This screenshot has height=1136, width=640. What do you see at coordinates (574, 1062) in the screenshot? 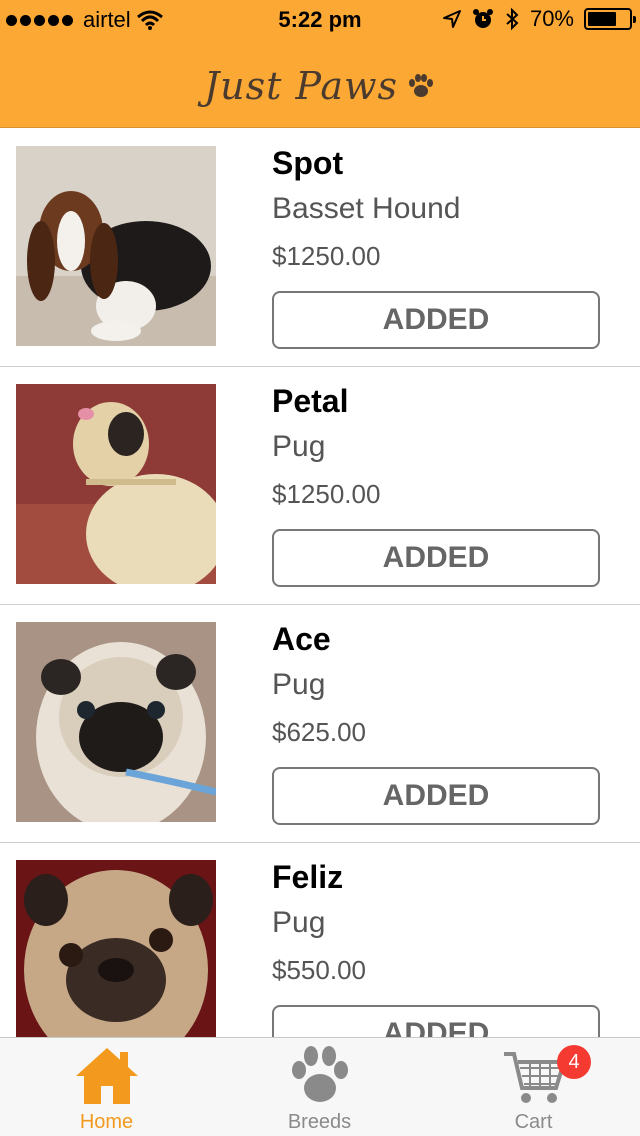
I see `cart-count-badge: 4` at bounding box center [574, 1062].